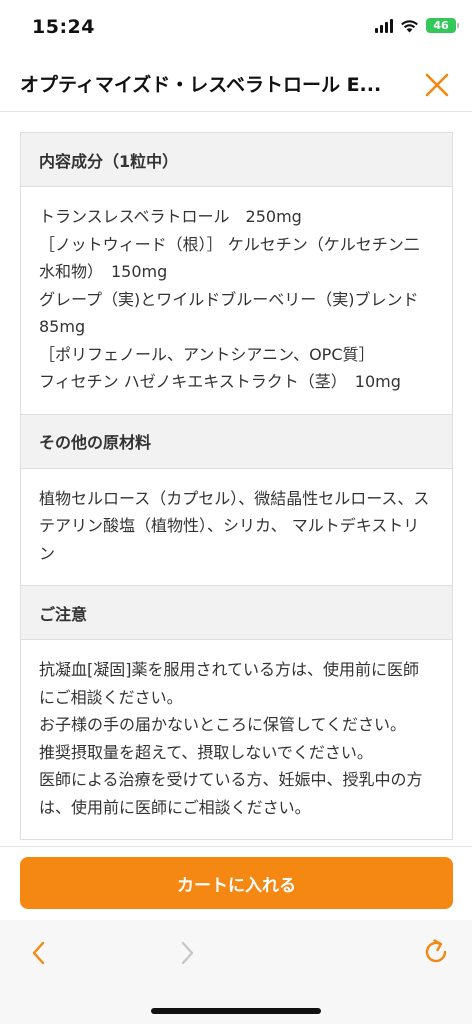 The image size is (472, 1024). I want to click on caution-line: 抗凝血[凝固]薬を服用されている方は、使用前に医師にご相談ください。, so click(229, 683).